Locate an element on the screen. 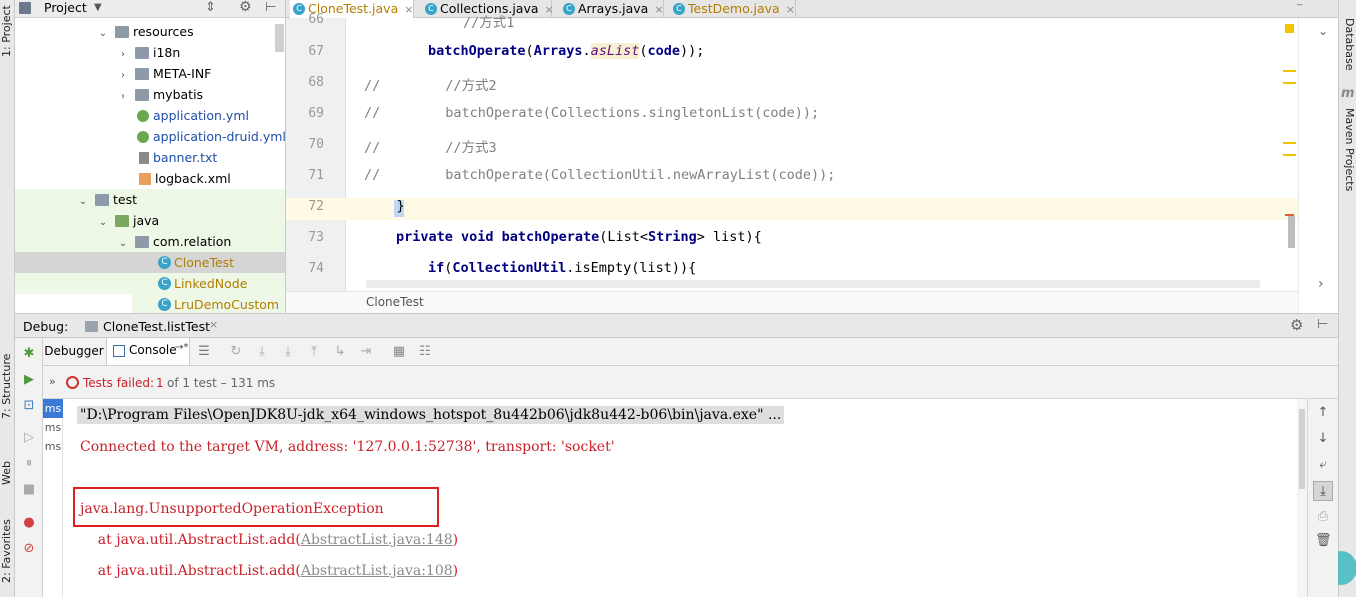 The height and width of the screenshot is (597, 1356). stop-icon: ■ is located at coordinates (29, 490).